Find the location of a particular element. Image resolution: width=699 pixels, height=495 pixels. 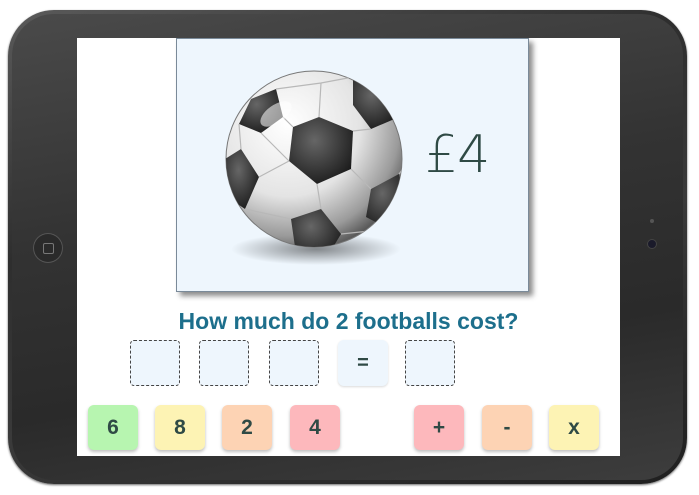

number-tile-8: 8 is located at coordinates (180, 427).